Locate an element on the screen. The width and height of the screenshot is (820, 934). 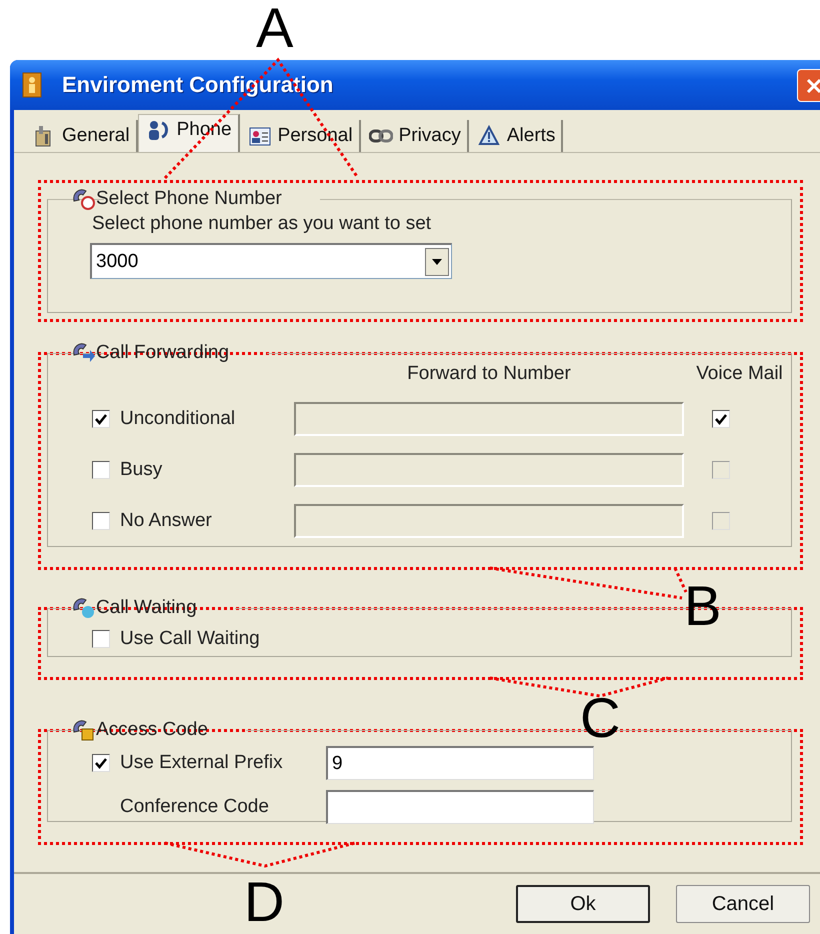
ok-button: Ok is located at coordinates (583, 904).